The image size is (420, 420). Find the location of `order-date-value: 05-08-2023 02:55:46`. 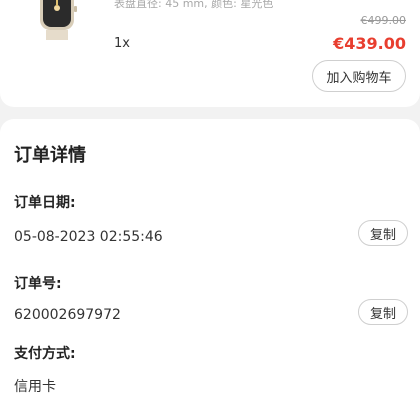

order-date-value: 05-08-2023 02:55:46 is located at coordinates (88, 237).